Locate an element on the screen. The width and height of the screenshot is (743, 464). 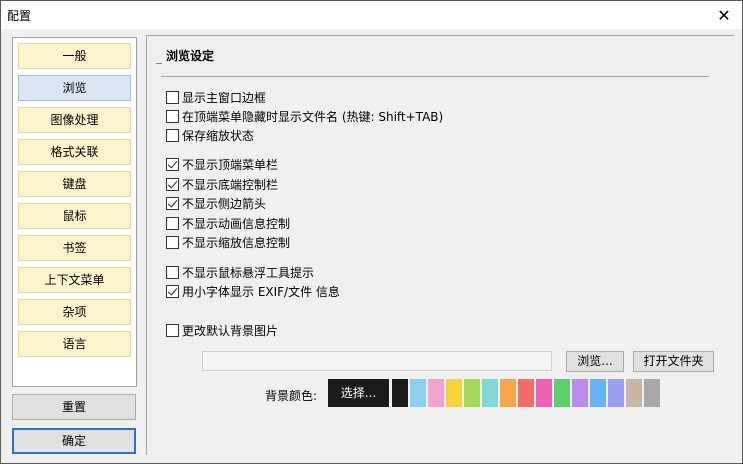
close-button: ✕ is located at coordinates (724, 15).